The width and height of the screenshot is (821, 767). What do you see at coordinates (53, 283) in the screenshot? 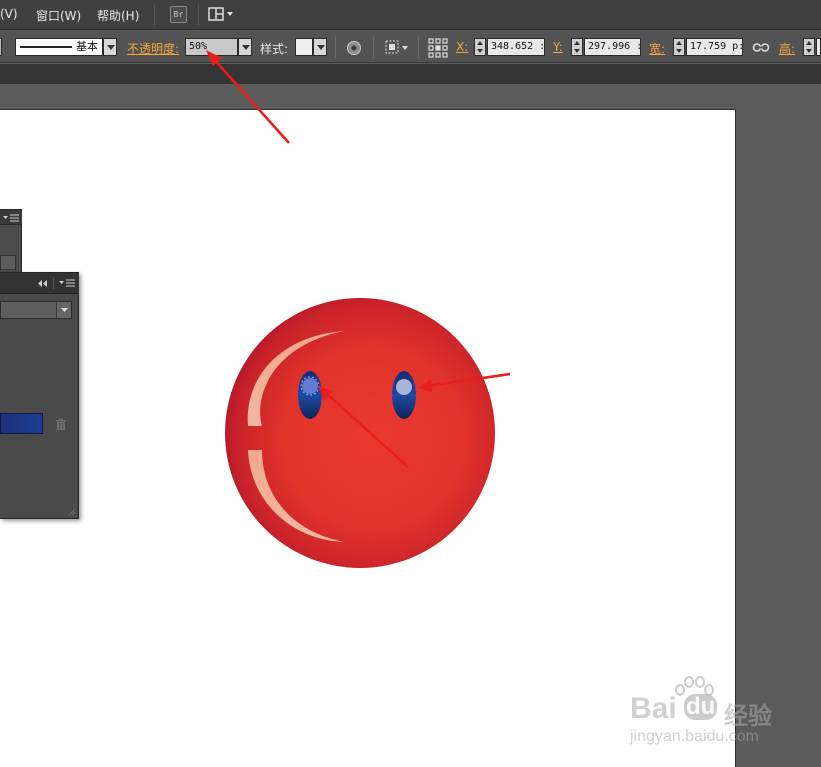
I see `header-divider` at bounding box center [53, 283].